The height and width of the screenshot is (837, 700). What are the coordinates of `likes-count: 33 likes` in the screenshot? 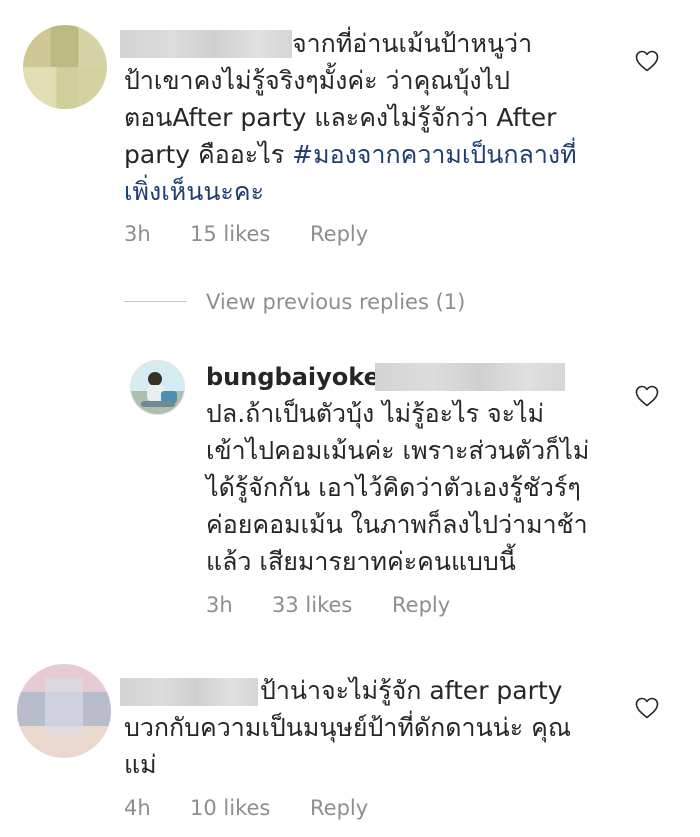 It's located at (332, 605).